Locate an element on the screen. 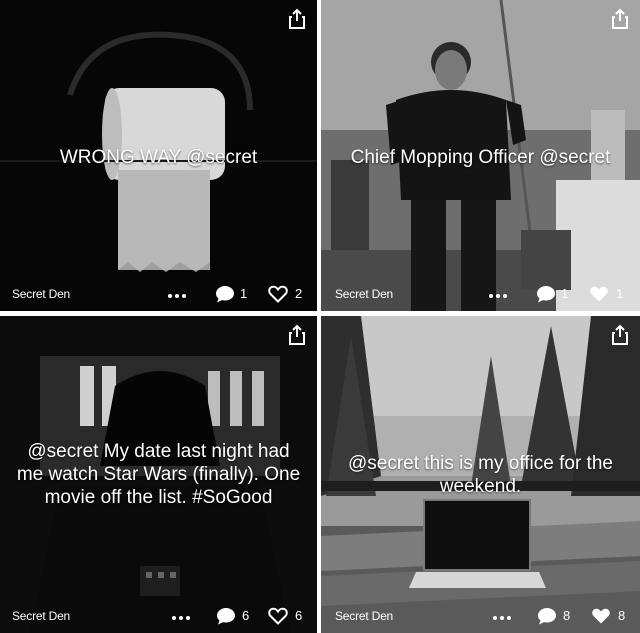 Image resolution: width=640 pixels, height=633 pixels. post-footer: Secret Den 8 8 is located at coordinates (480, 616).